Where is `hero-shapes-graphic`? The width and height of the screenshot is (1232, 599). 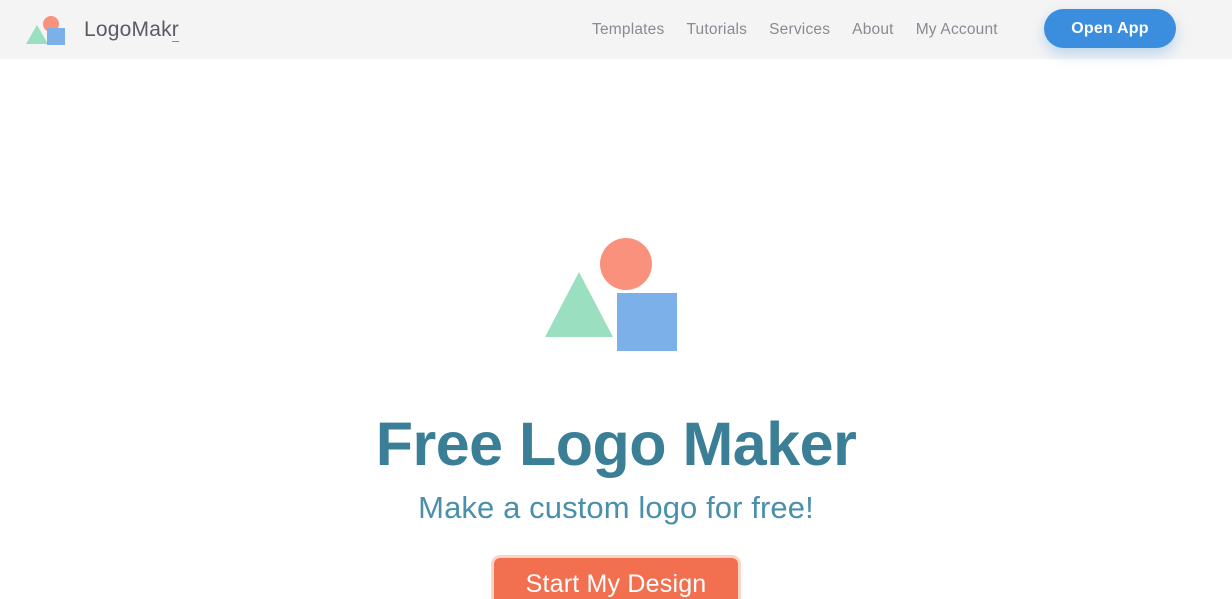 hero-shapes-graphic is located at coordinates (615, 295).